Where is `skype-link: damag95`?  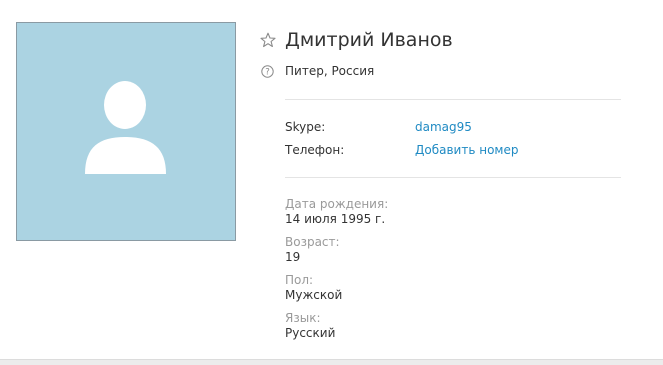 skype-link: damag95 is located at coordinates (443, 127).